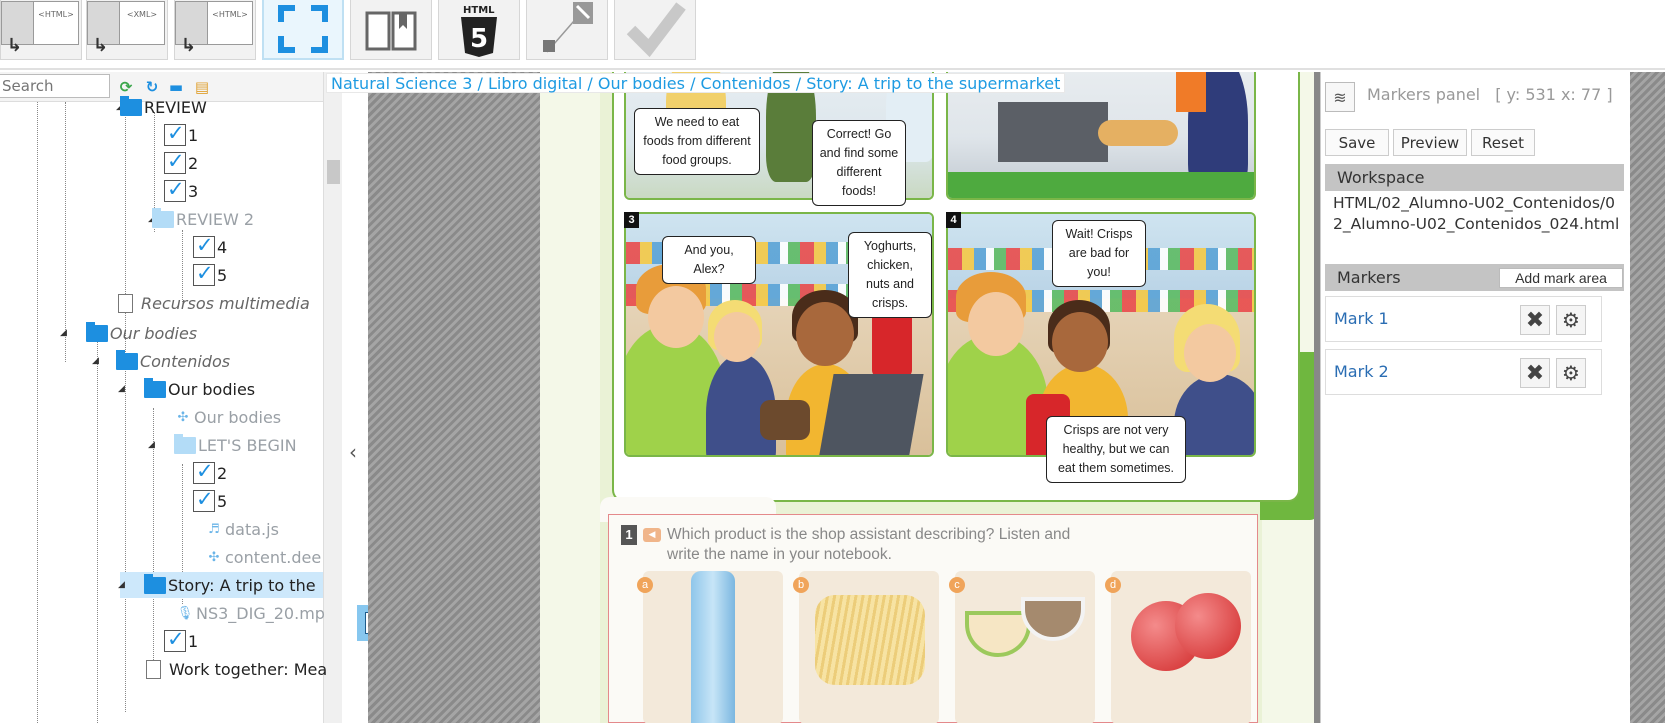 The image size is (1665, 723). I want to click on tree-item-work-together: Work together: Mea, so click(236, 669).